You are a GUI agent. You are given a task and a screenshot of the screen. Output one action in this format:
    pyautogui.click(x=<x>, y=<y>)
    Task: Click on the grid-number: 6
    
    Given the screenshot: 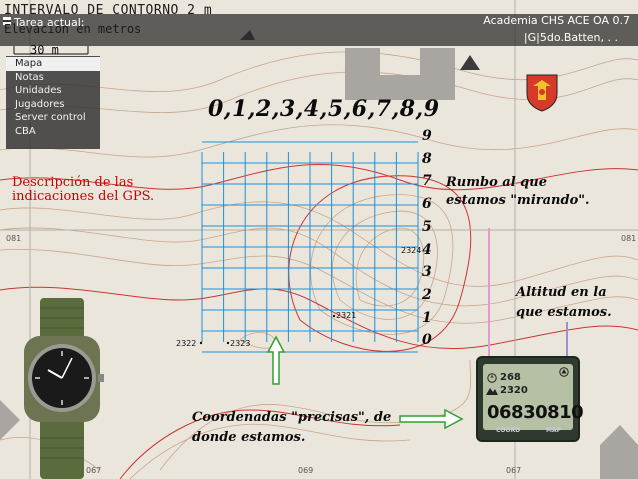 What is the action you would take?
    pyautogui.click(x=427, y=204)
    